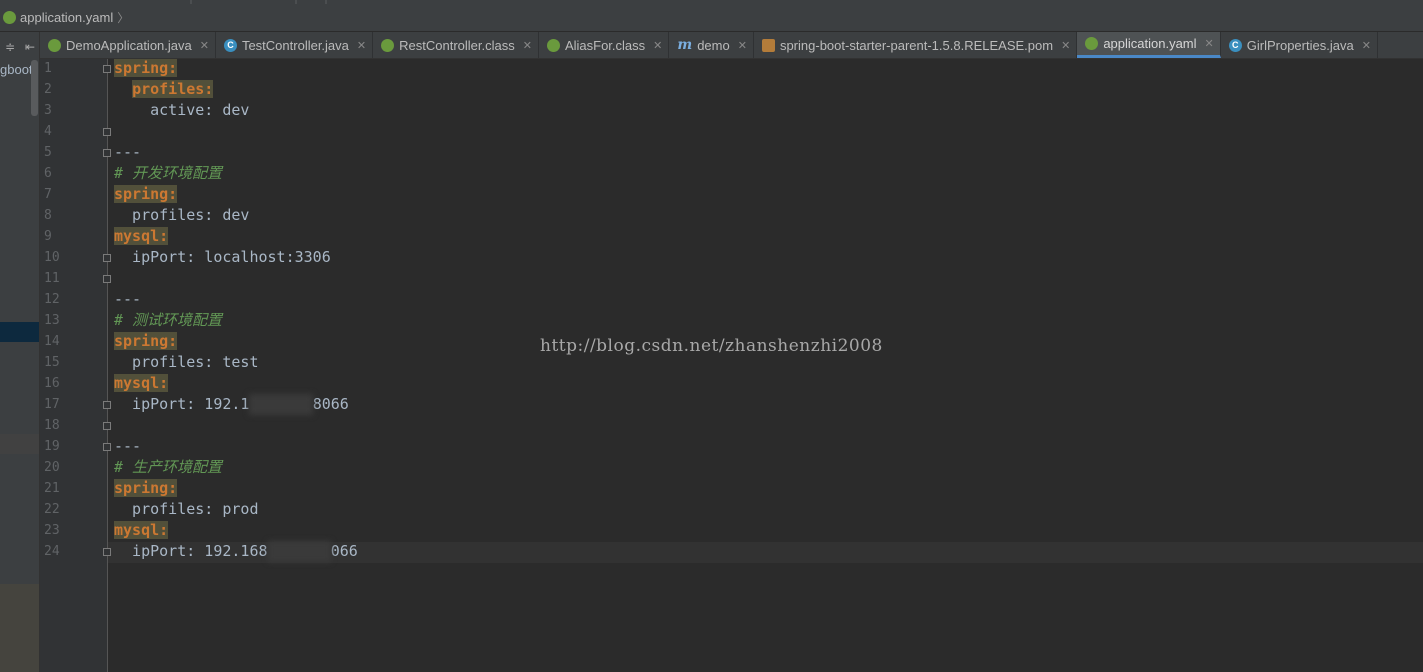  What do you see at coordinates (30, 47) in the screenshot?
I see `collapse-icon: ⇤` at bounding box center [30, 47].